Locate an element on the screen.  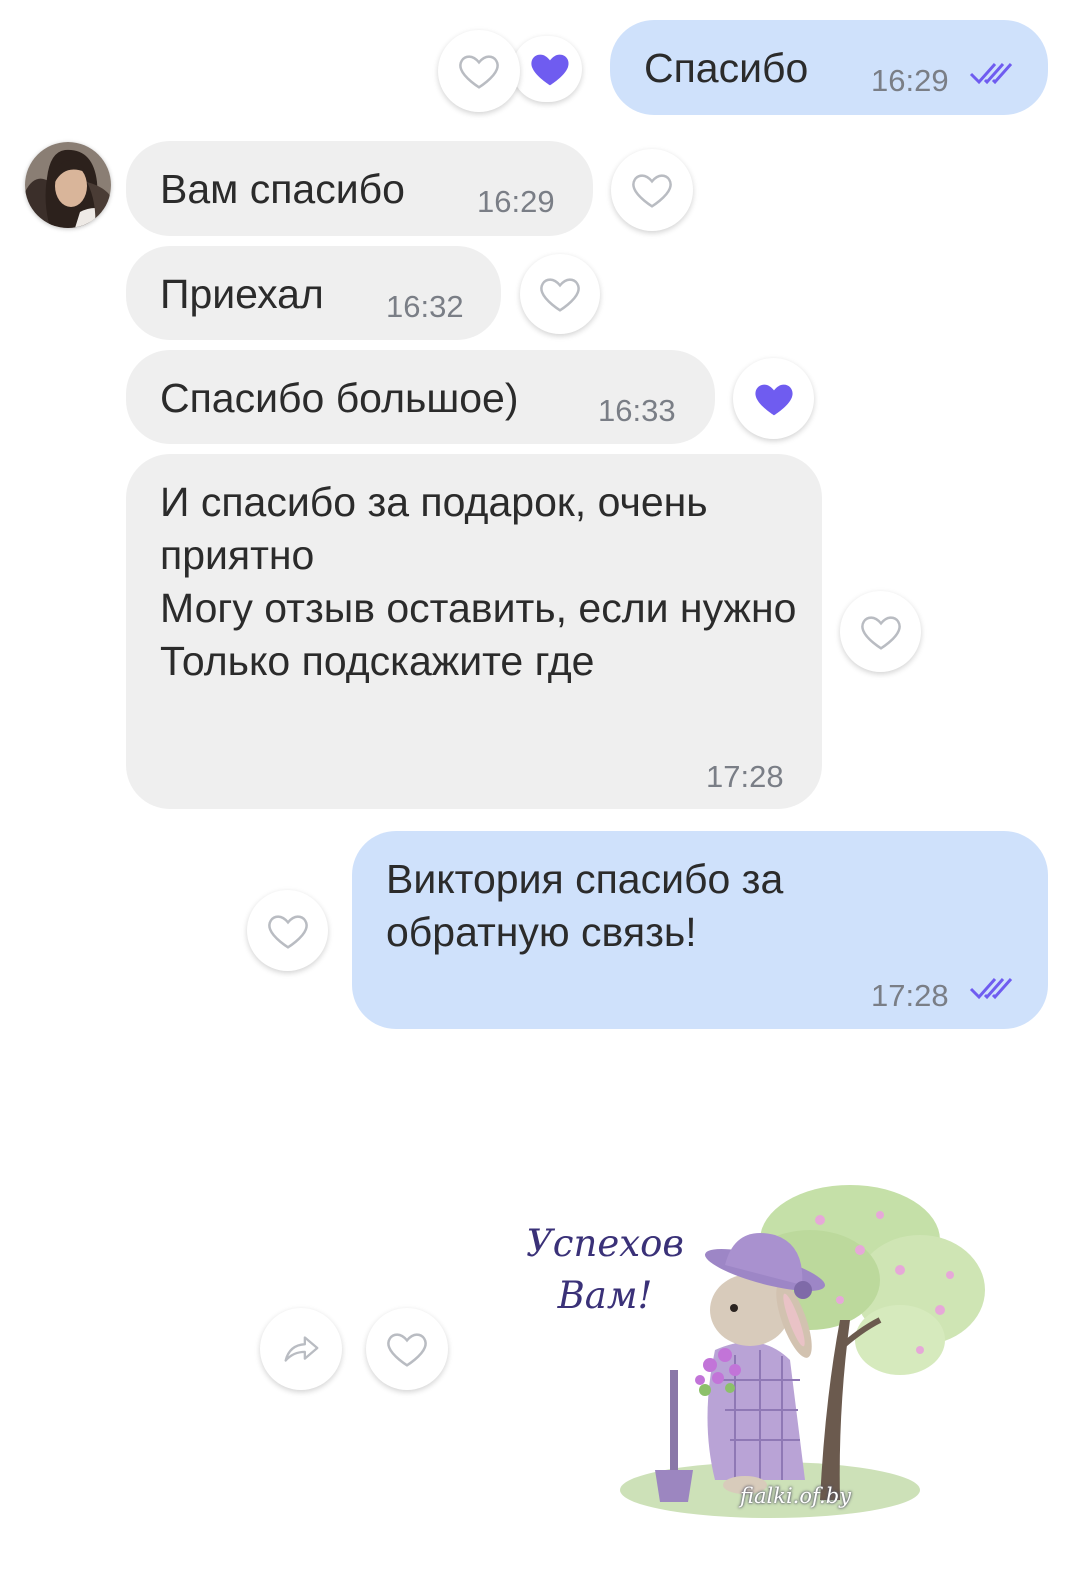
avatar-photo is located at coordinates (68, 185).